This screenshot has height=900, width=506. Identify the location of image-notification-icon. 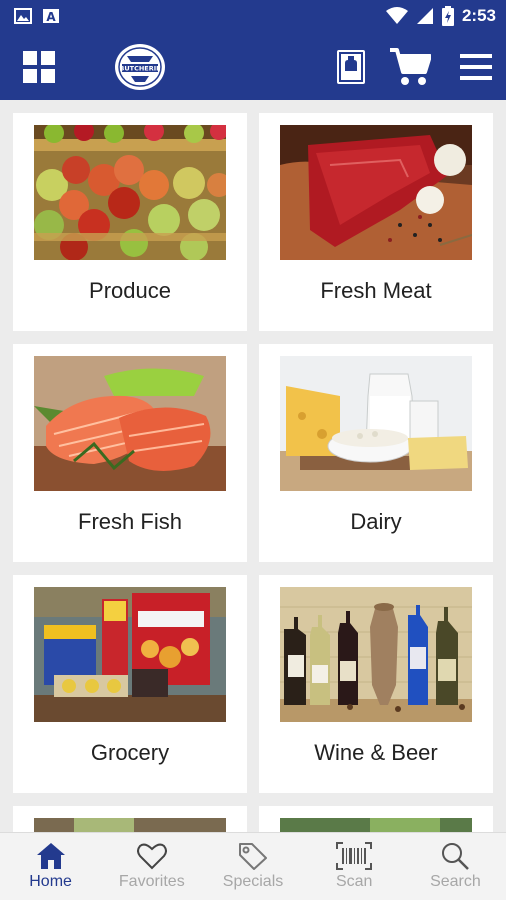
(23, 16).